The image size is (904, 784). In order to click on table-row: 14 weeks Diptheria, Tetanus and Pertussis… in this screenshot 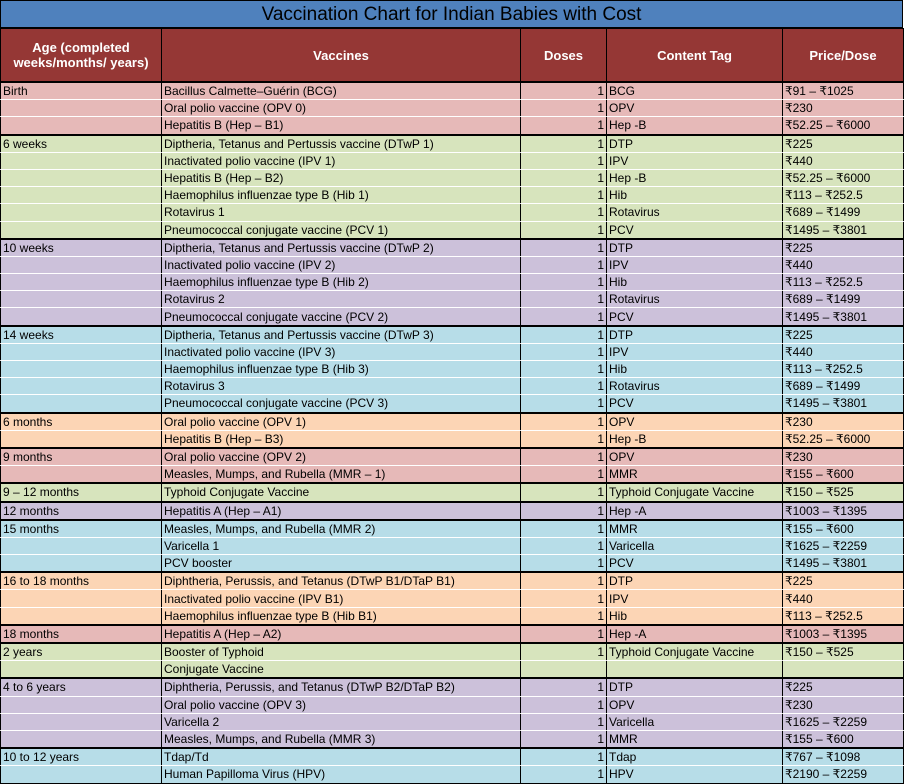, I will do `click(452, 334)`.